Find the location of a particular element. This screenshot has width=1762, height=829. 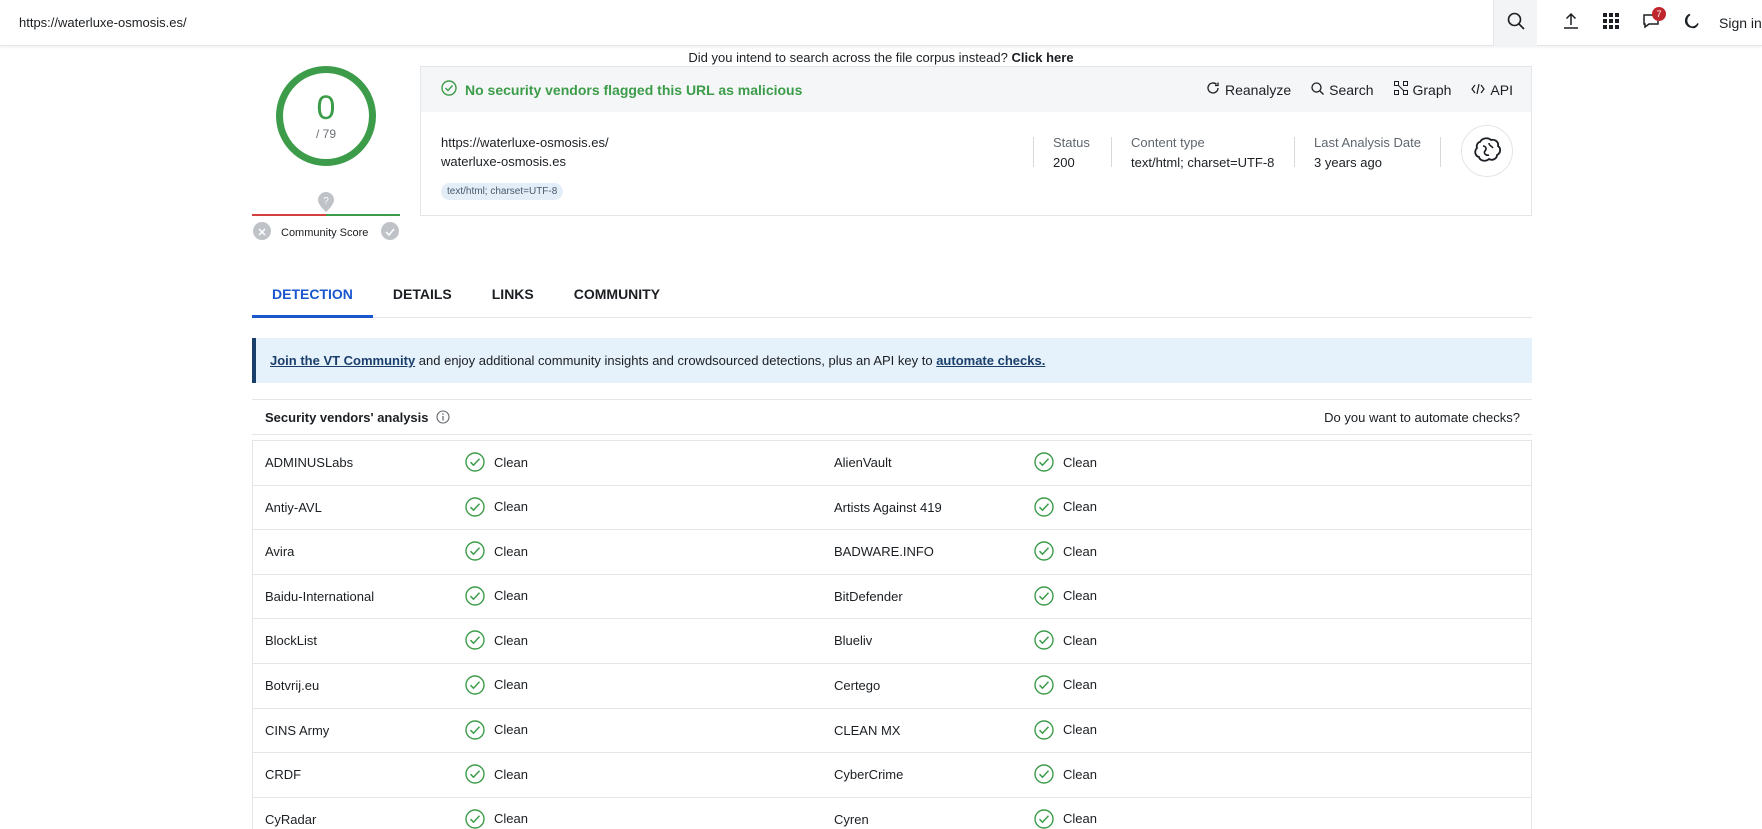

vendor-name: Cyren is located at coordinates (851, 819).